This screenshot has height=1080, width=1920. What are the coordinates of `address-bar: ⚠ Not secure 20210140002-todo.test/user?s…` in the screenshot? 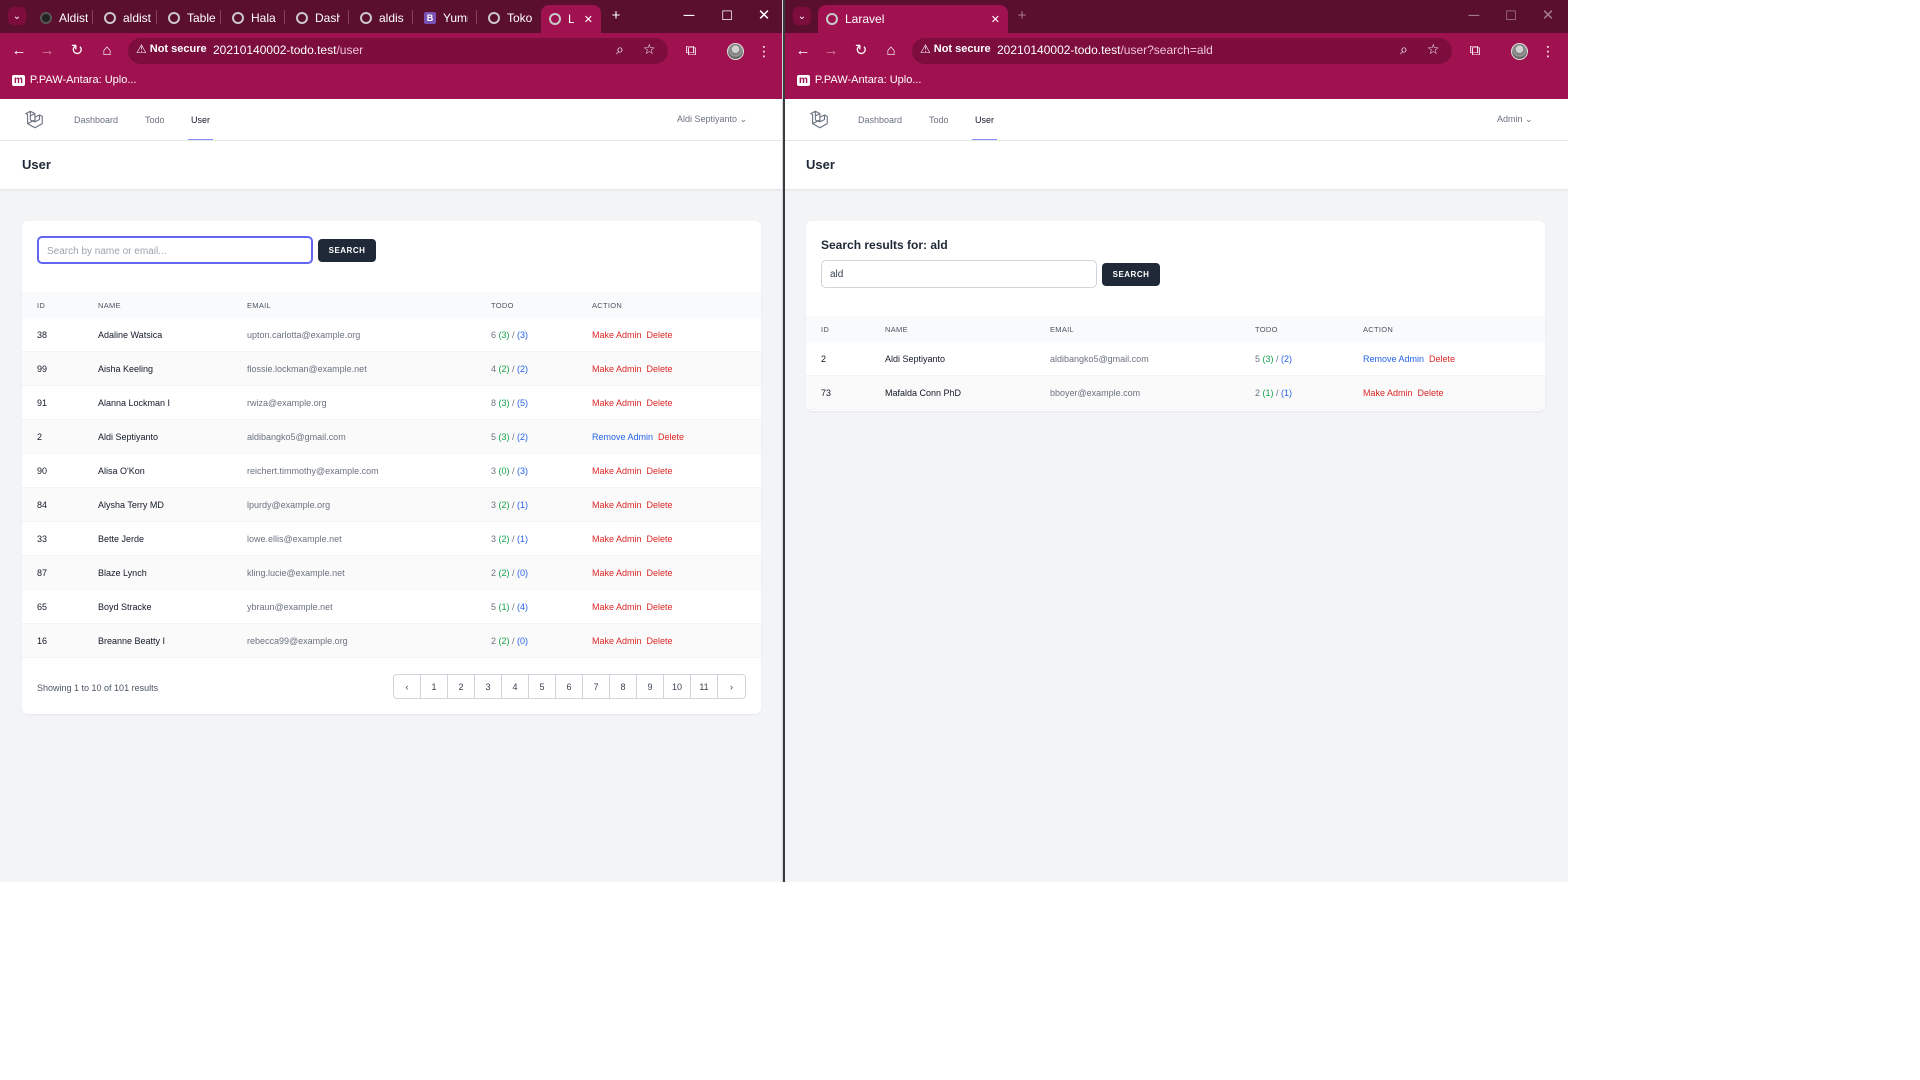 It's located at (1182, 51).